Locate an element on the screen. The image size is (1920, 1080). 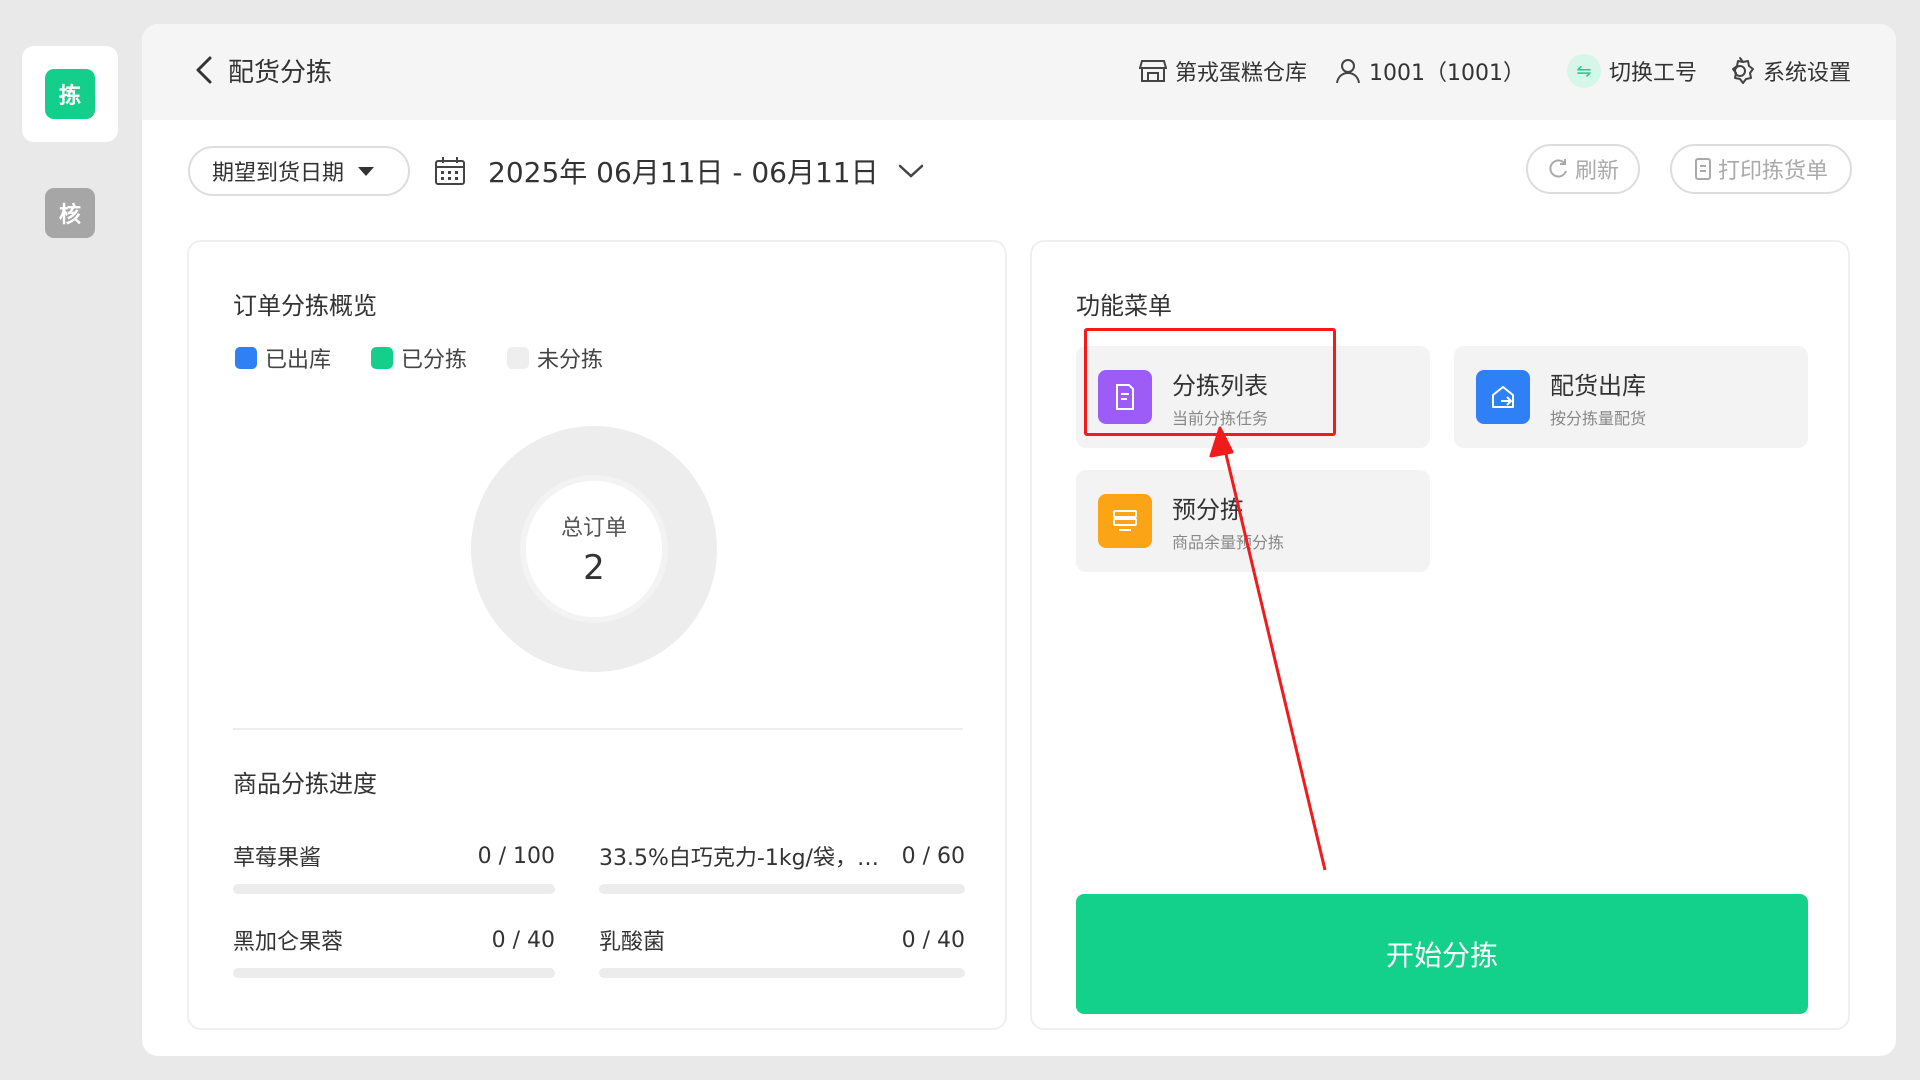
progress-value: 0 / 100 is located at coordinates (516, 856).